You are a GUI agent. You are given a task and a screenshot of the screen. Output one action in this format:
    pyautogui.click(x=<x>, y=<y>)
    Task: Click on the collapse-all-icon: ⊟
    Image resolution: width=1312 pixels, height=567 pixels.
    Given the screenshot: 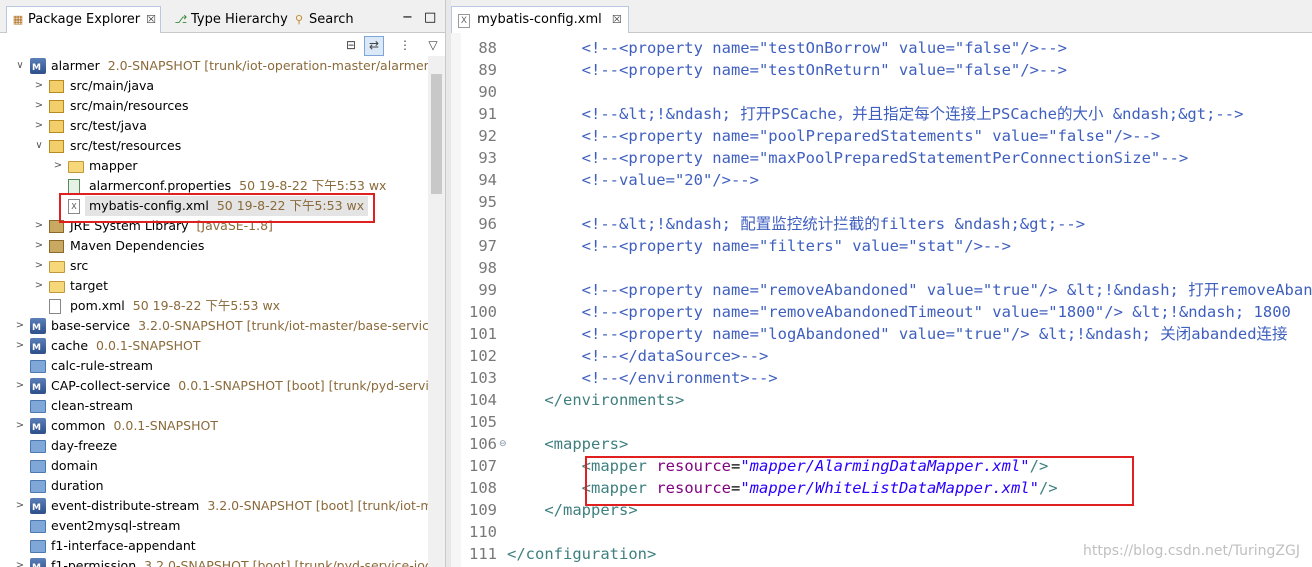 What is the action you would take?
    pyautogui.click(x=351, y=45)
    